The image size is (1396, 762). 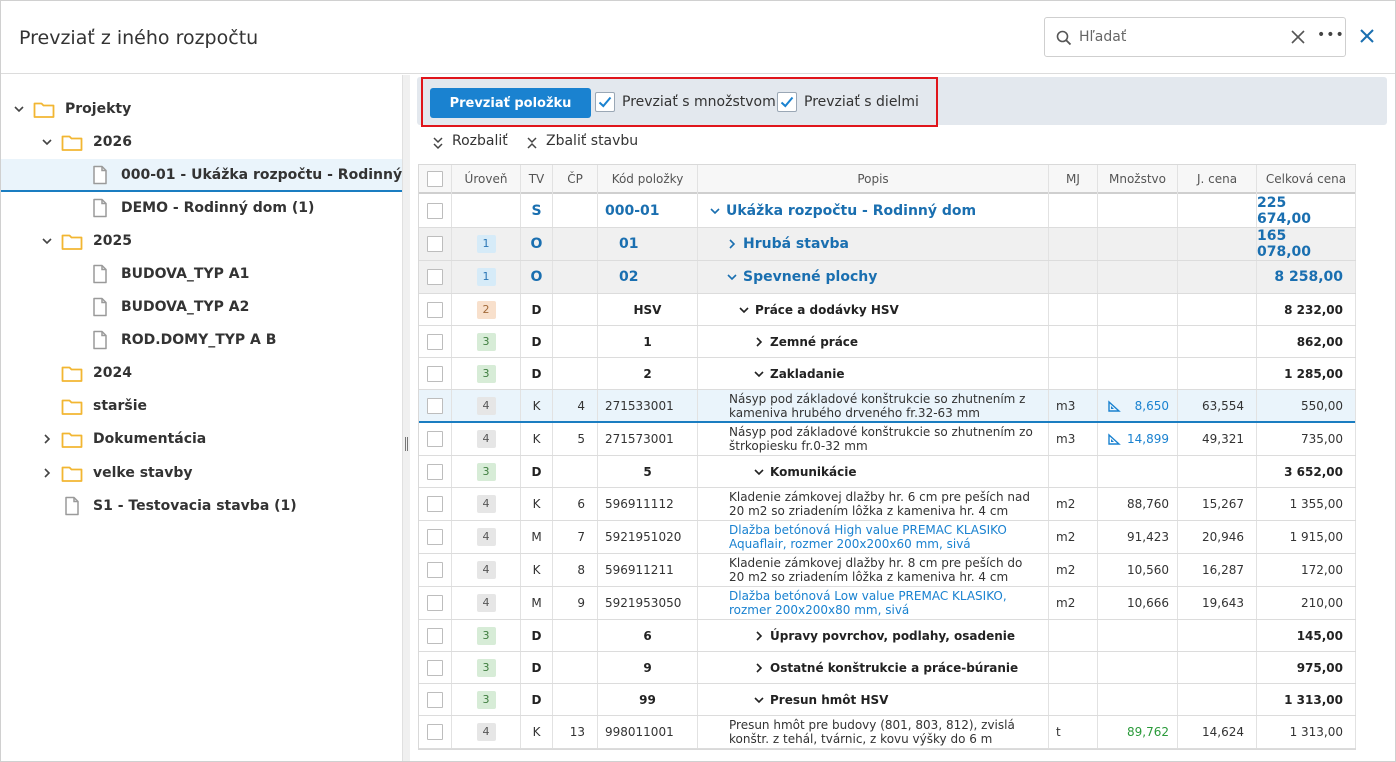 What do you see at coordinates (1367, 36) in the screenshot?
I see `close-icon` at bounding box center [1367, 36].